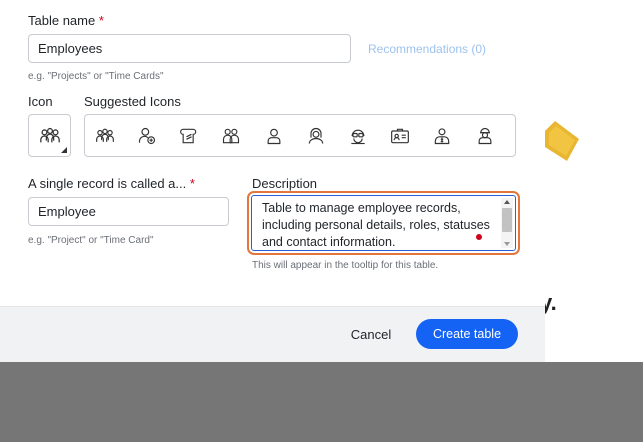 This screenshot has height=442, width=643. Describe the element at coordinates (111, 183) in the screenshot. I see `record-name-label: A single record is called a... *` at that location.